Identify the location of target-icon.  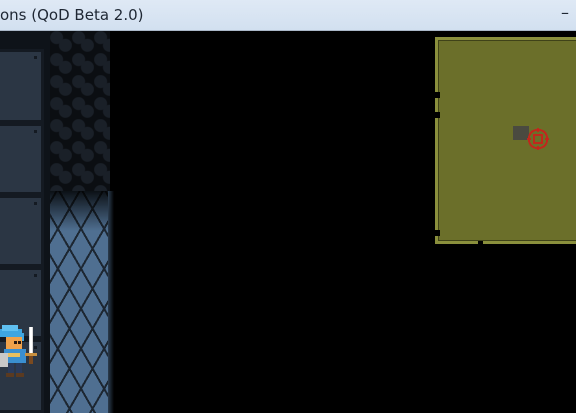
(538, 139).